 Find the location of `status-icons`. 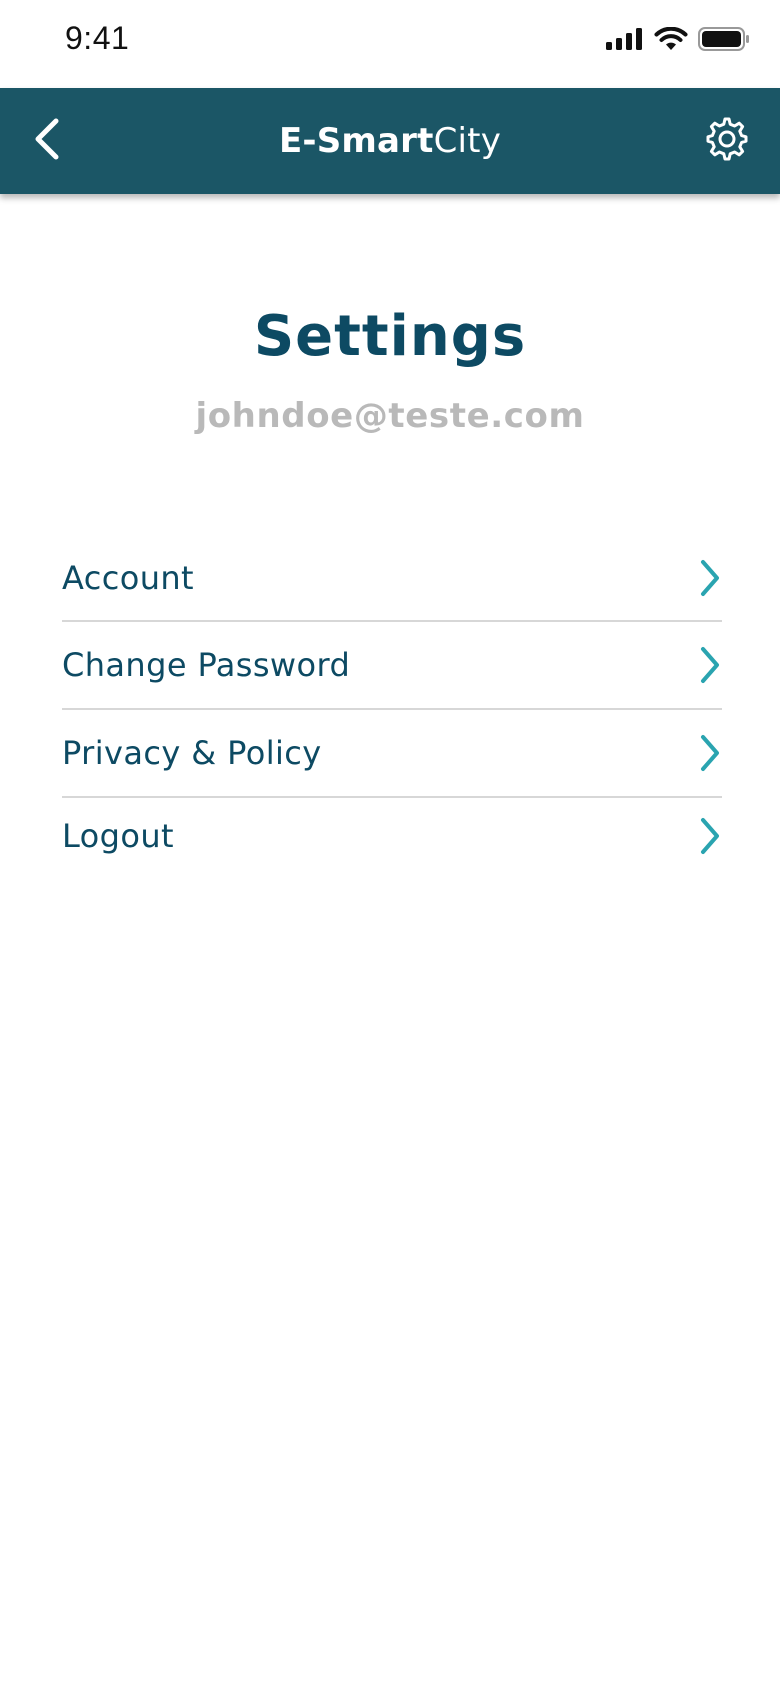

status-icons is located at coordinates (678, 41).